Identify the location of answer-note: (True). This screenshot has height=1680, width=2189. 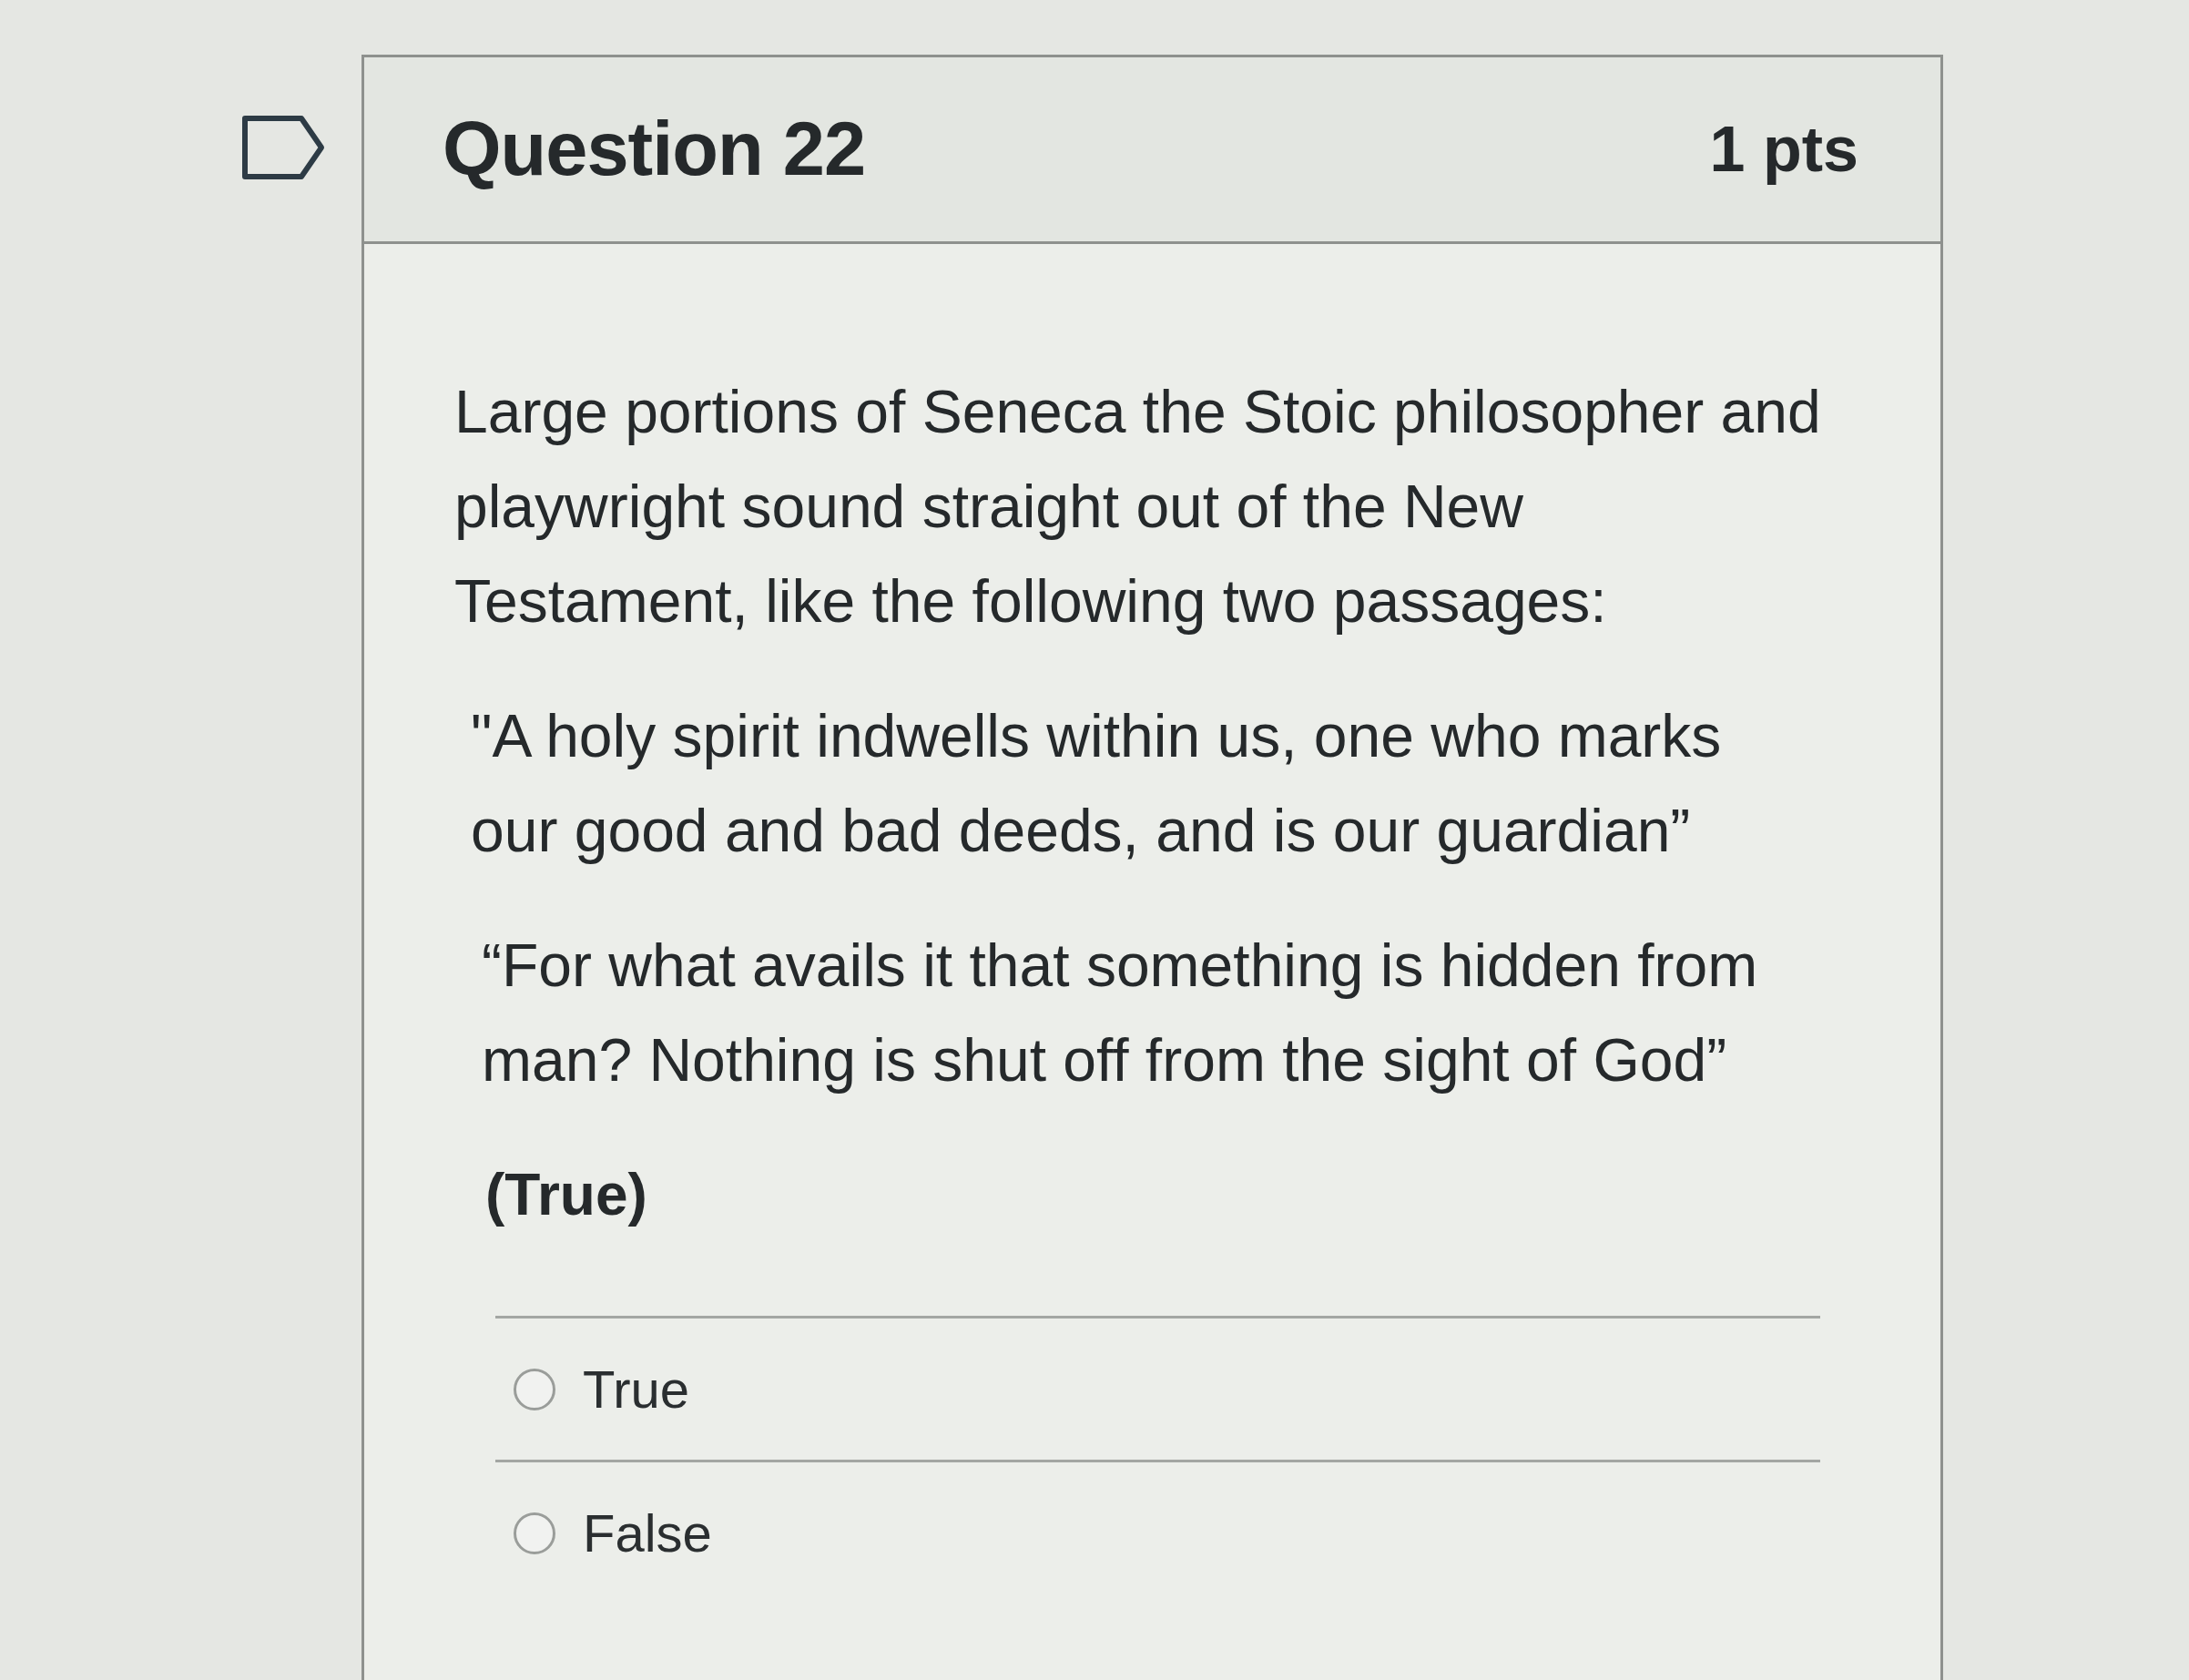
(566, 1195).